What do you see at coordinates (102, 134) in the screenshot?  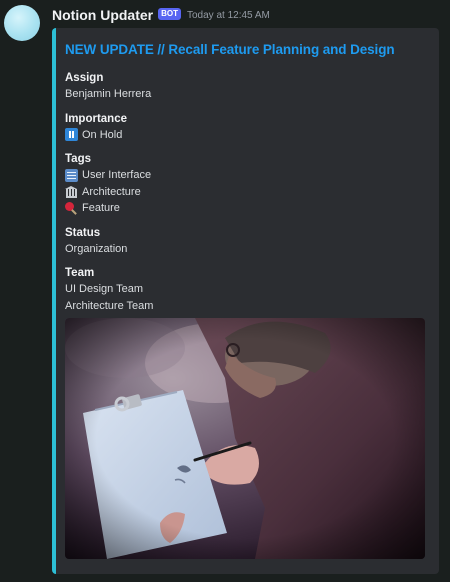 I see `importance-label: On Hold` at bounding box center [102, 134].